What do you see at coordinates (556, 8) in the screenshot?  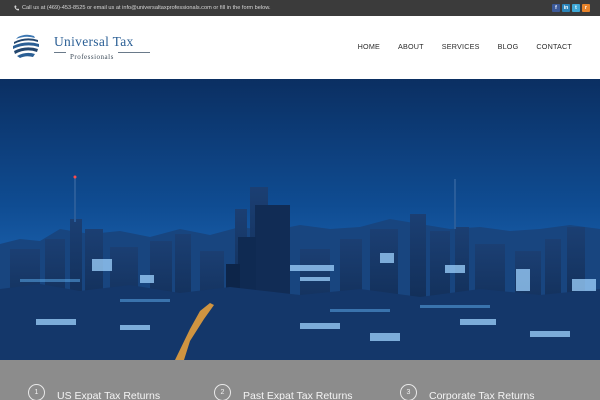 I see `facebook-icon: f` at bounding box center [556, 8].